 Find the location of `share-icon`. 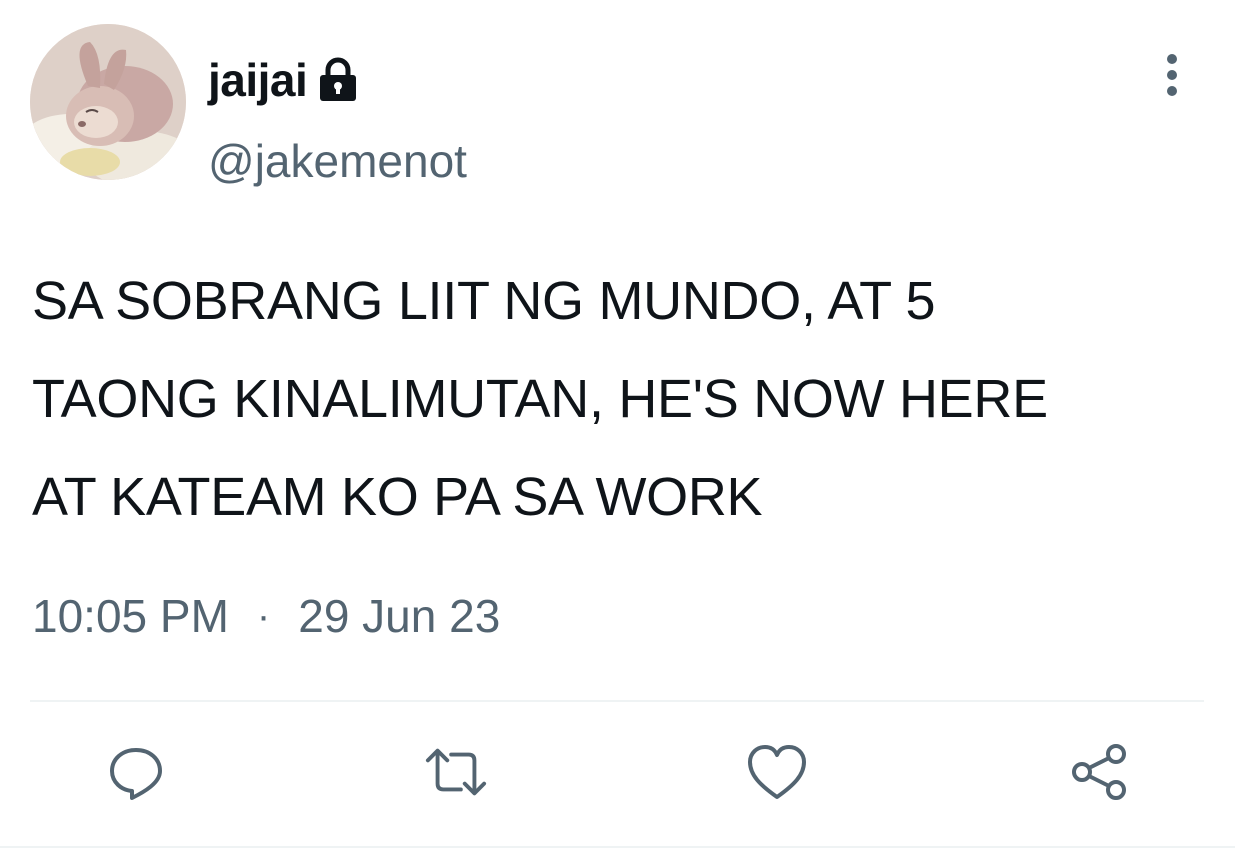

share-icon is located at coordinates (1099, 772).